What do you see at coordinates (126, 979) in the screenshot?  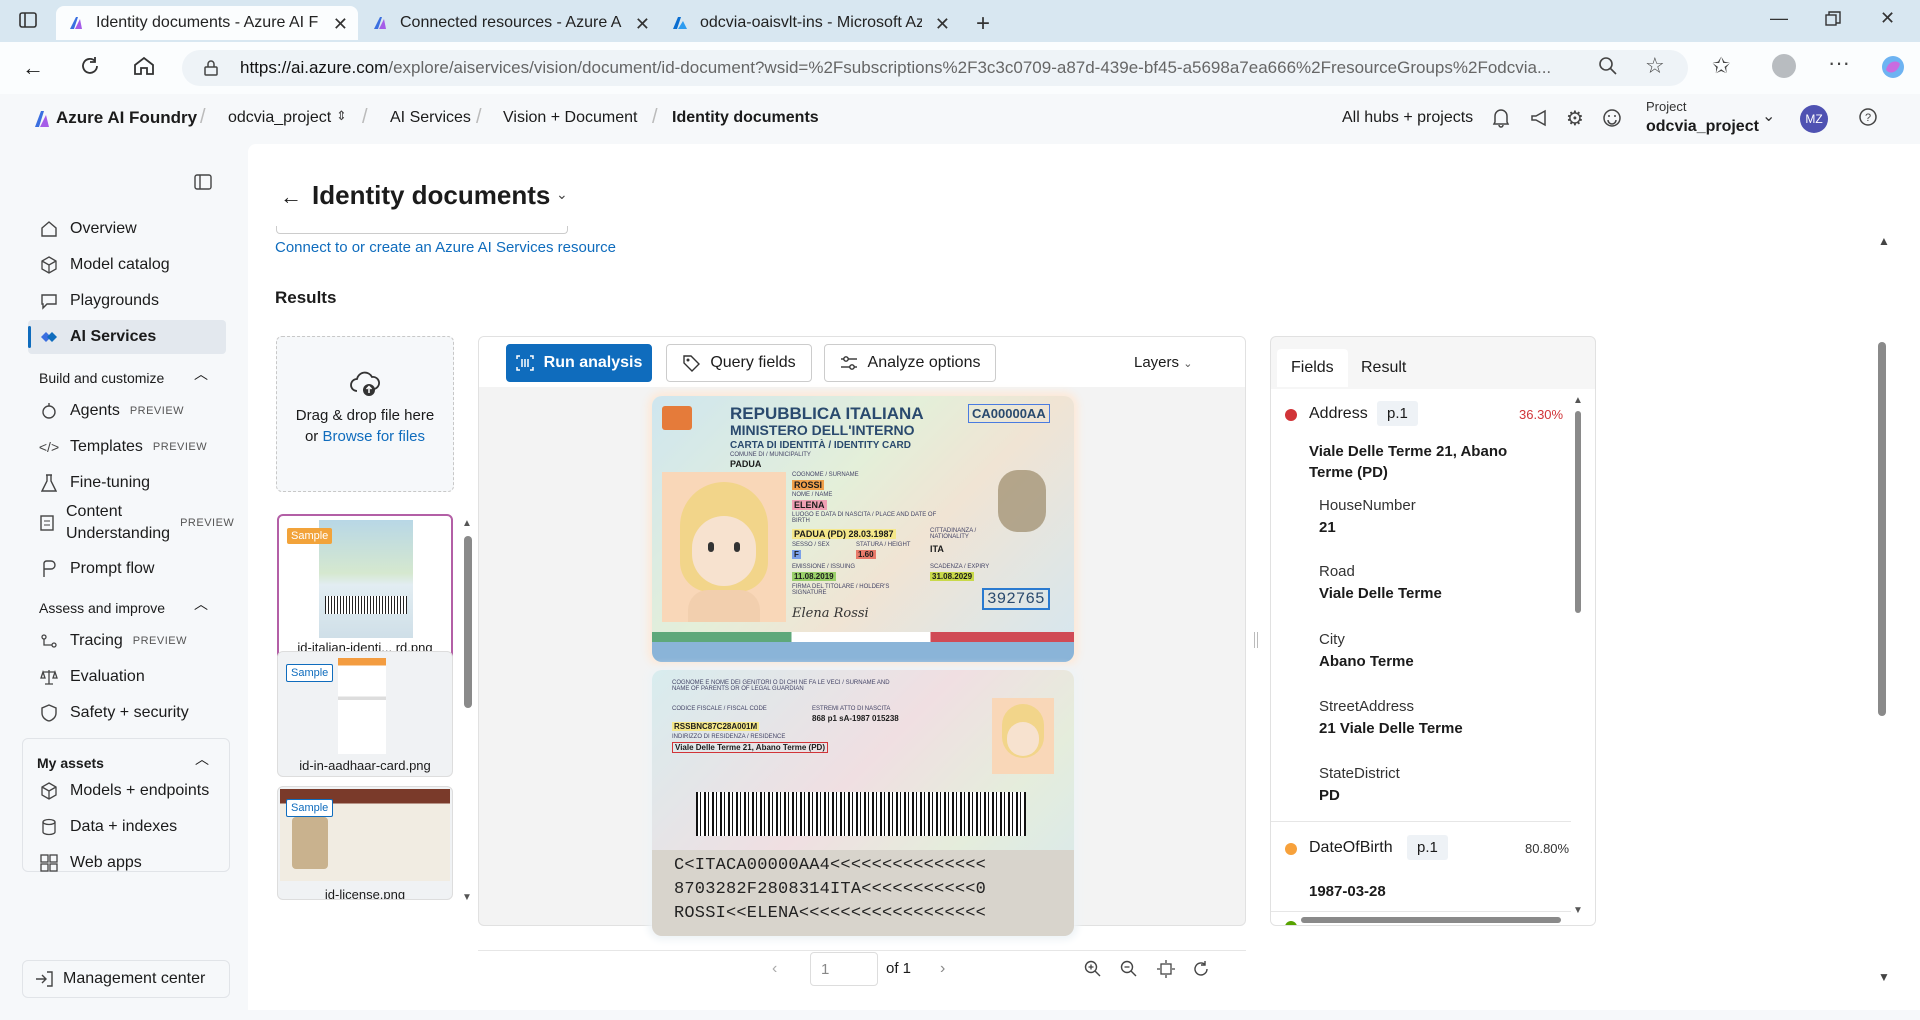 I see `management-center-button: Management center` at bounding box center [126, 979].